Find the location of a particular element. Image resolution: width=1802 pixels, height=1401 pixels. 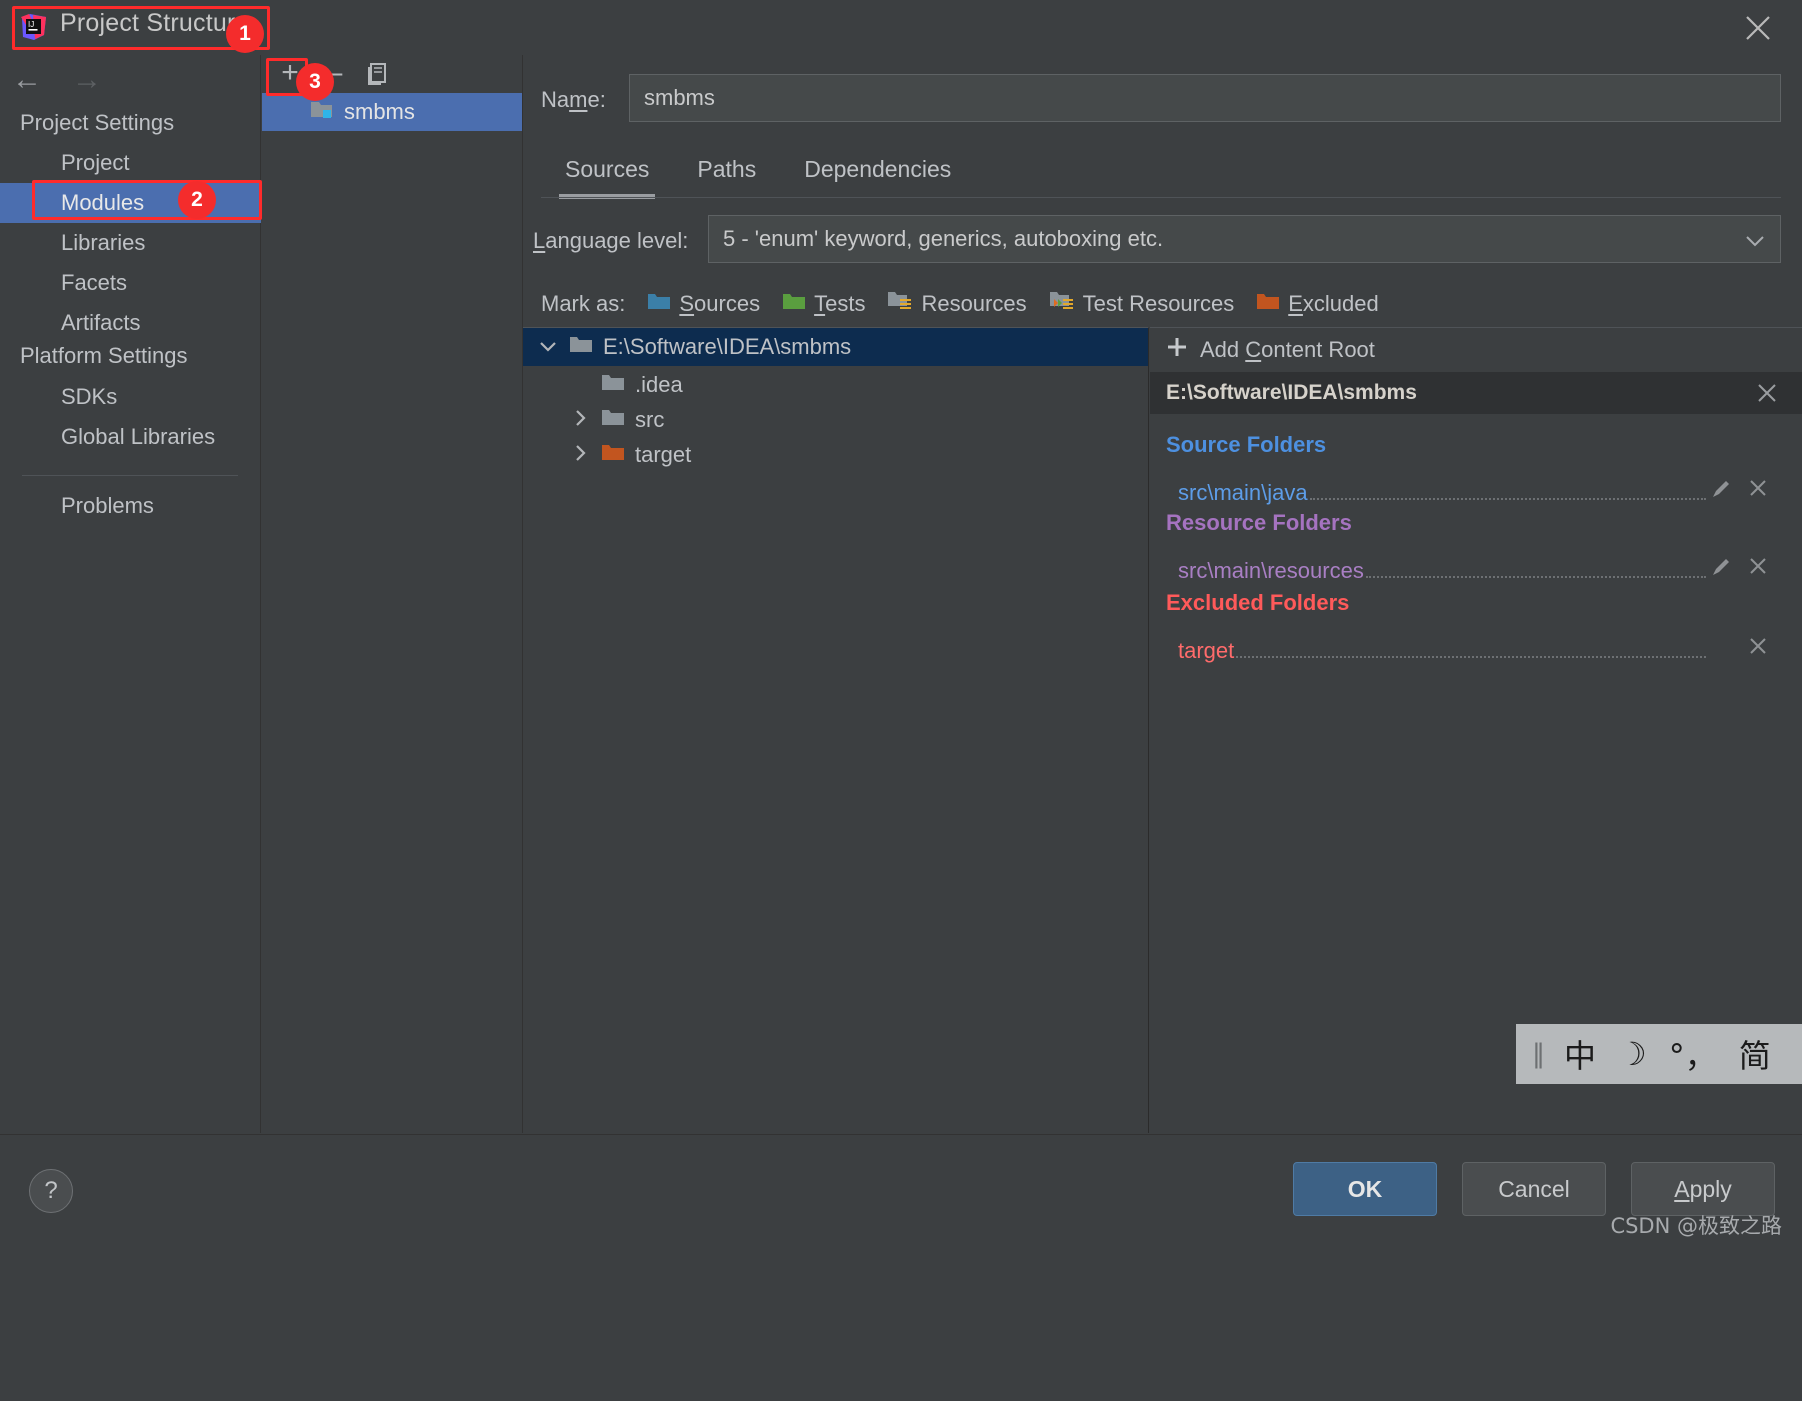

apply-button: Apply is located at coordinates (1703, 1189).